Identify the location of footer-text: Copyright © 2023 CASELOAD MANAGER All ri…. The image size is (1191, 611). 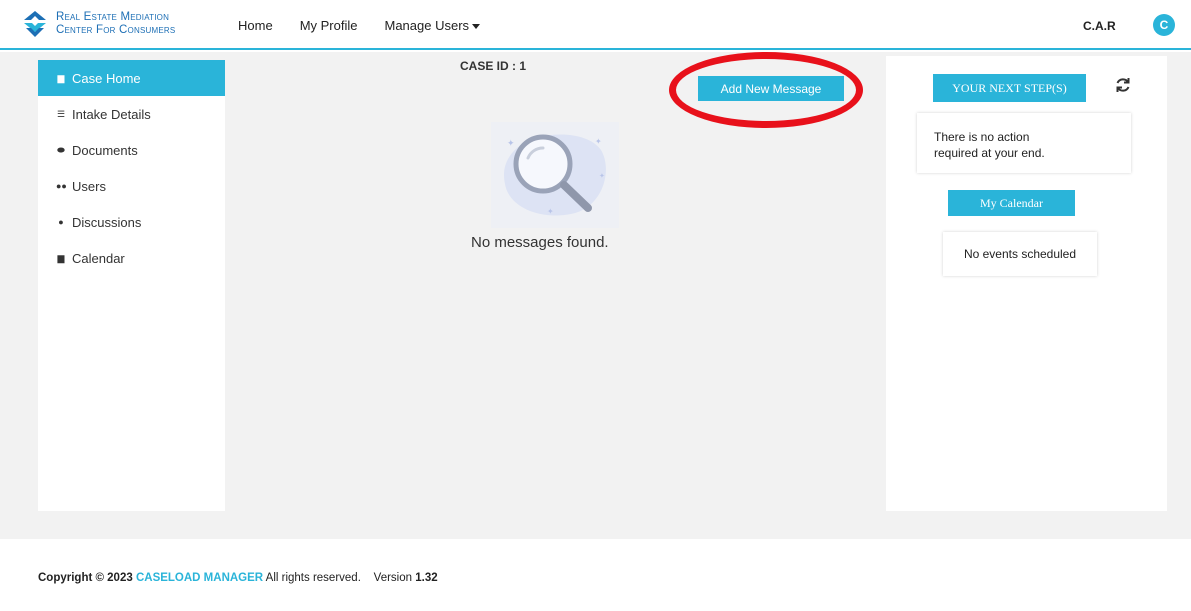
(238, 578).